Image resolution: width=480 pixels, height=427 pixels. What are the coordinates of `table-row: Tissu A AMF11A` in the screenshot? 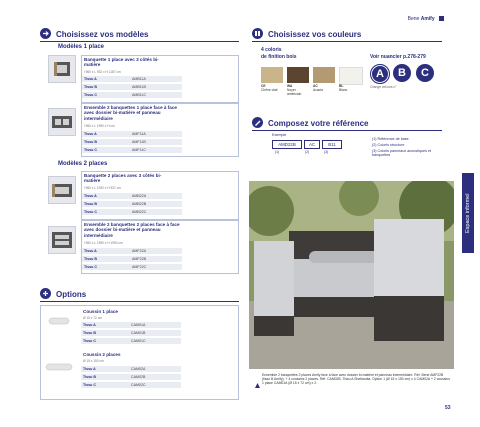 It's located at (132, 134).